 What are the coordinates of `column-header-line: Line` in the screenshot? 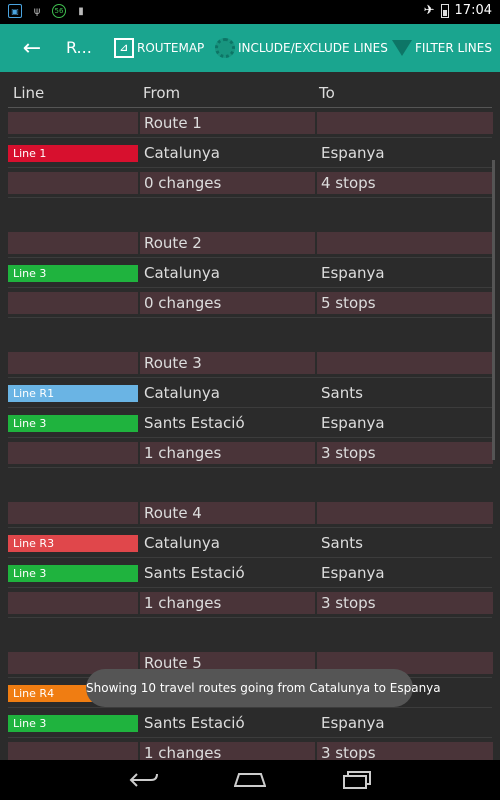 It's located at (29, 93).